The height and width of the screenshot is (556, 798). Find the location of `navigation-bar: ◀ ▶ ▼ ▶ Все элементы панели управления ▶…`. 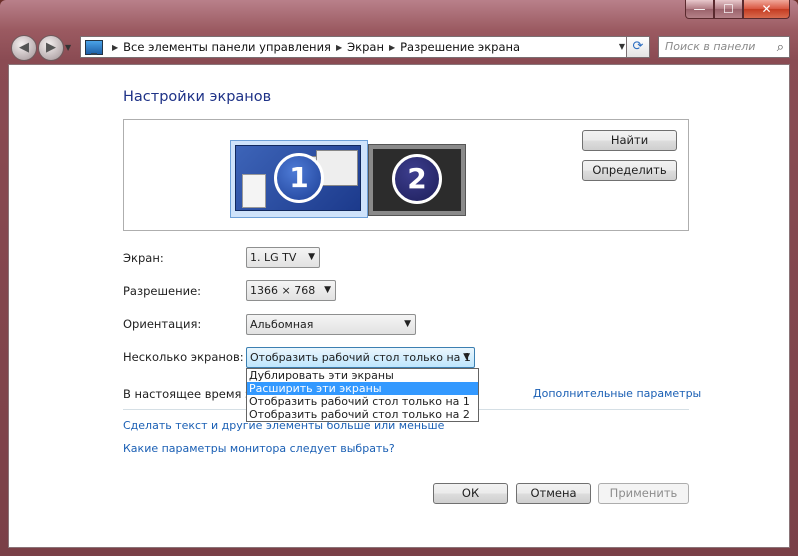

navigation-bar: ◀ ▶ ▼ ▶ Все элементы панели управления ▶… is located at coordinates (399, 53).